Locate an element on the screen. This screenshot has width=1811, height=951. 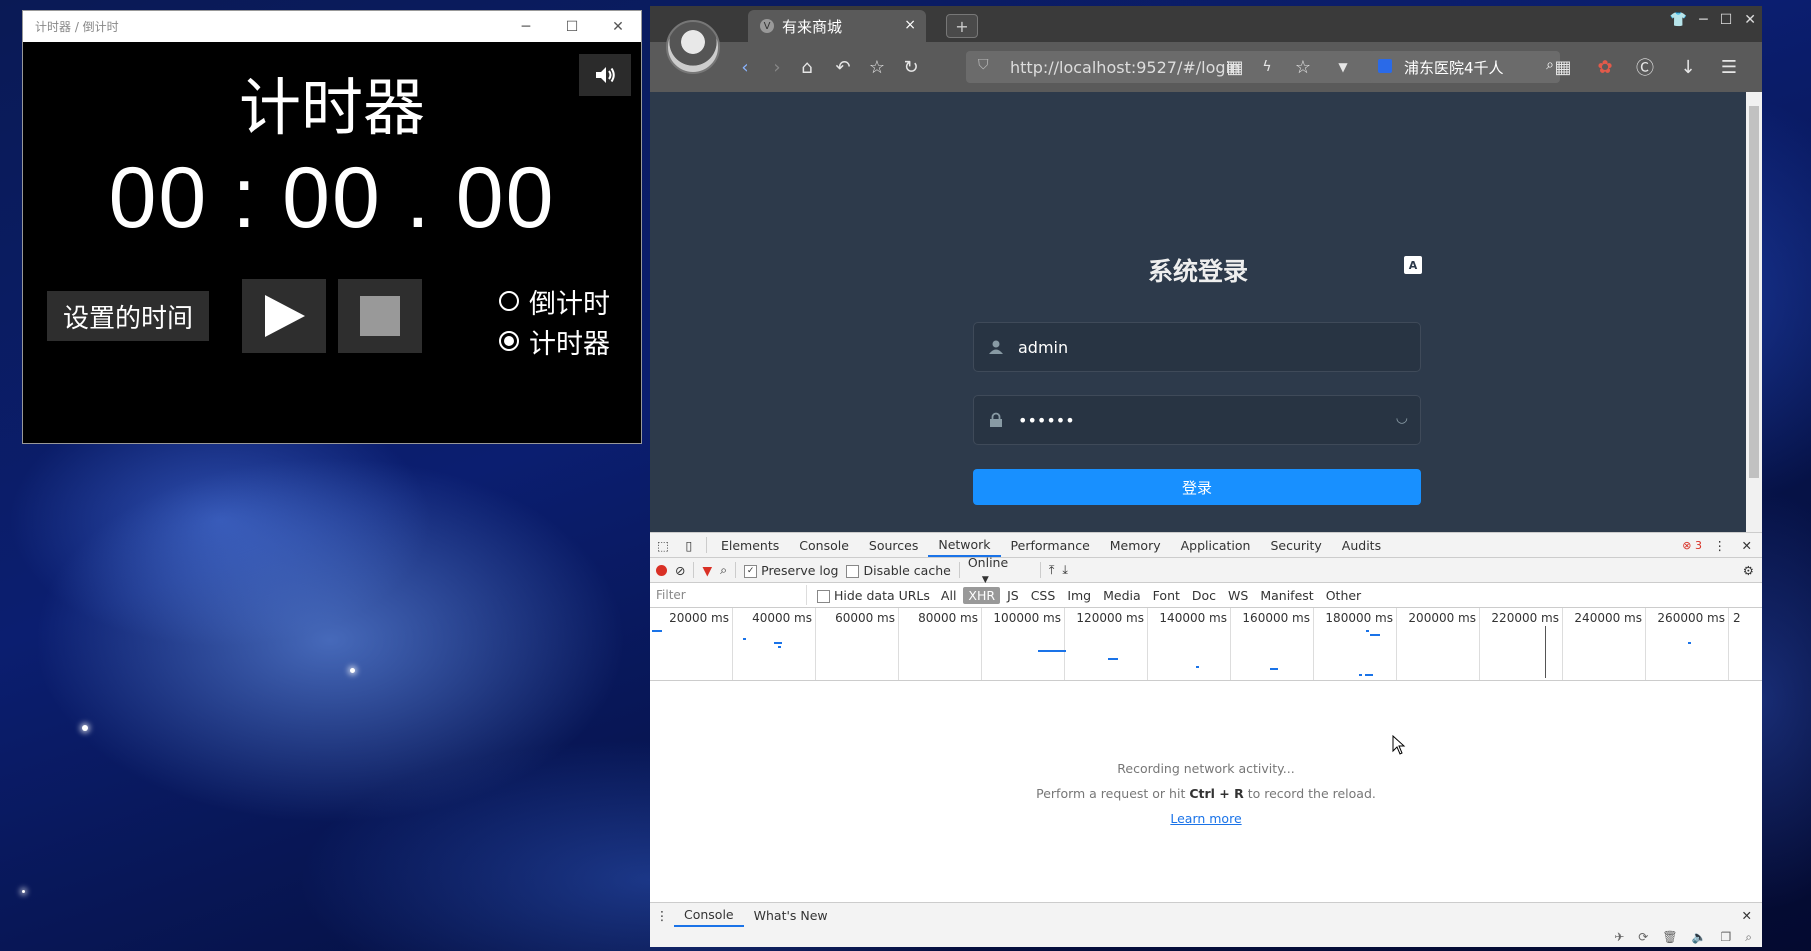
filter-icon: ▼ is located at coordinates (707, 570).